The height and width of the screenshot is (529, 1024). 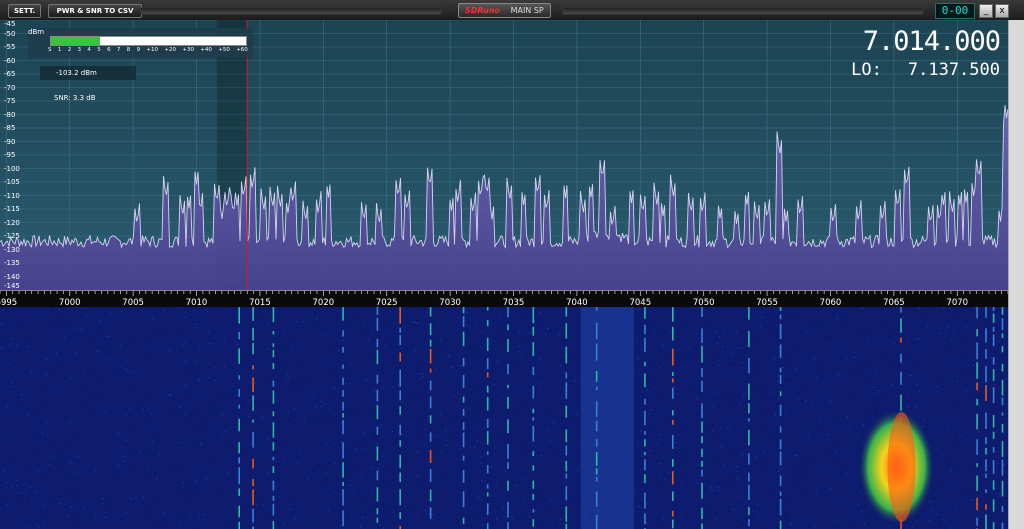 I want to click on export-csv-button: PWR & SNR TO CSV, so click(x=95, y=11).